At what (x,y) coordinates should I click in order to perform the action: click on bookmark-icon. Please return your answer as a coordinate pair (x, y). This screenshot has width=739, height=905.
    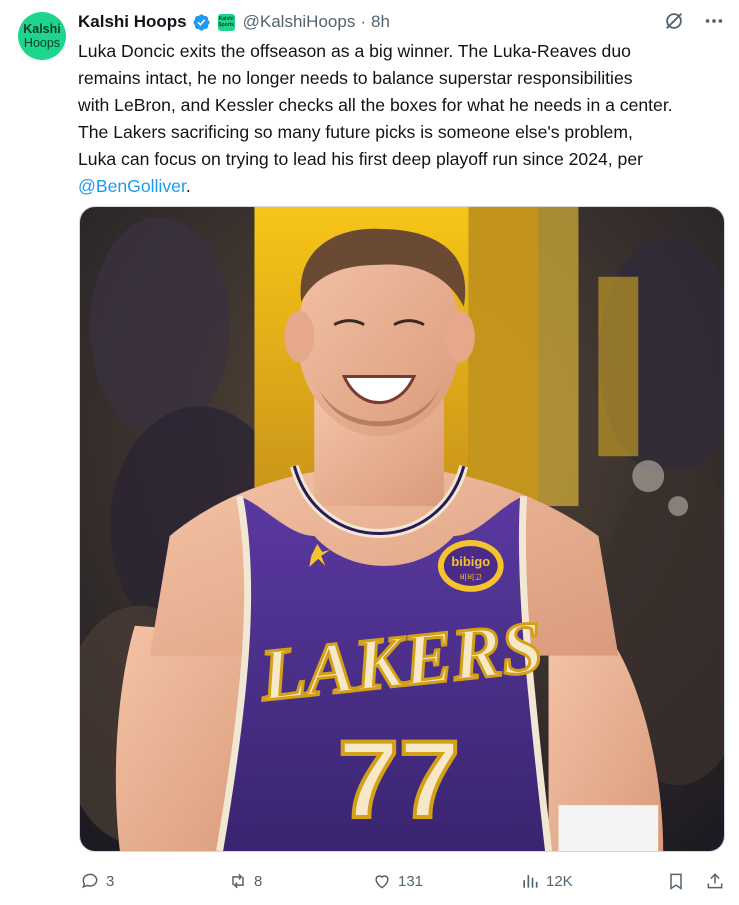
    Looking at the image, I should click on (676, 881).